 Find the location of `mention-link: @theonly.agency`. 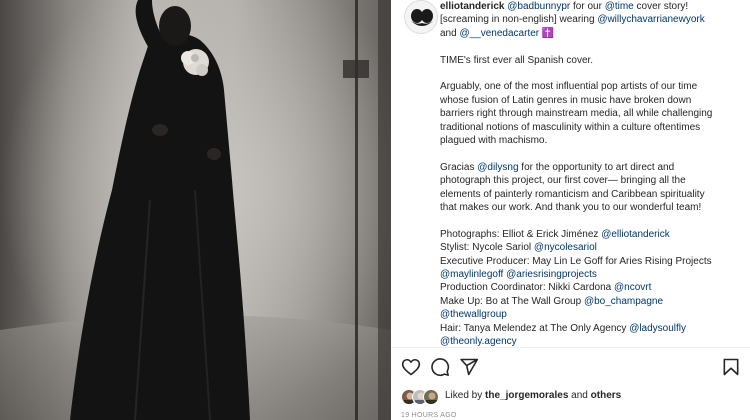

mention-link: @theonly.agency is located at coordinates (478, 341).